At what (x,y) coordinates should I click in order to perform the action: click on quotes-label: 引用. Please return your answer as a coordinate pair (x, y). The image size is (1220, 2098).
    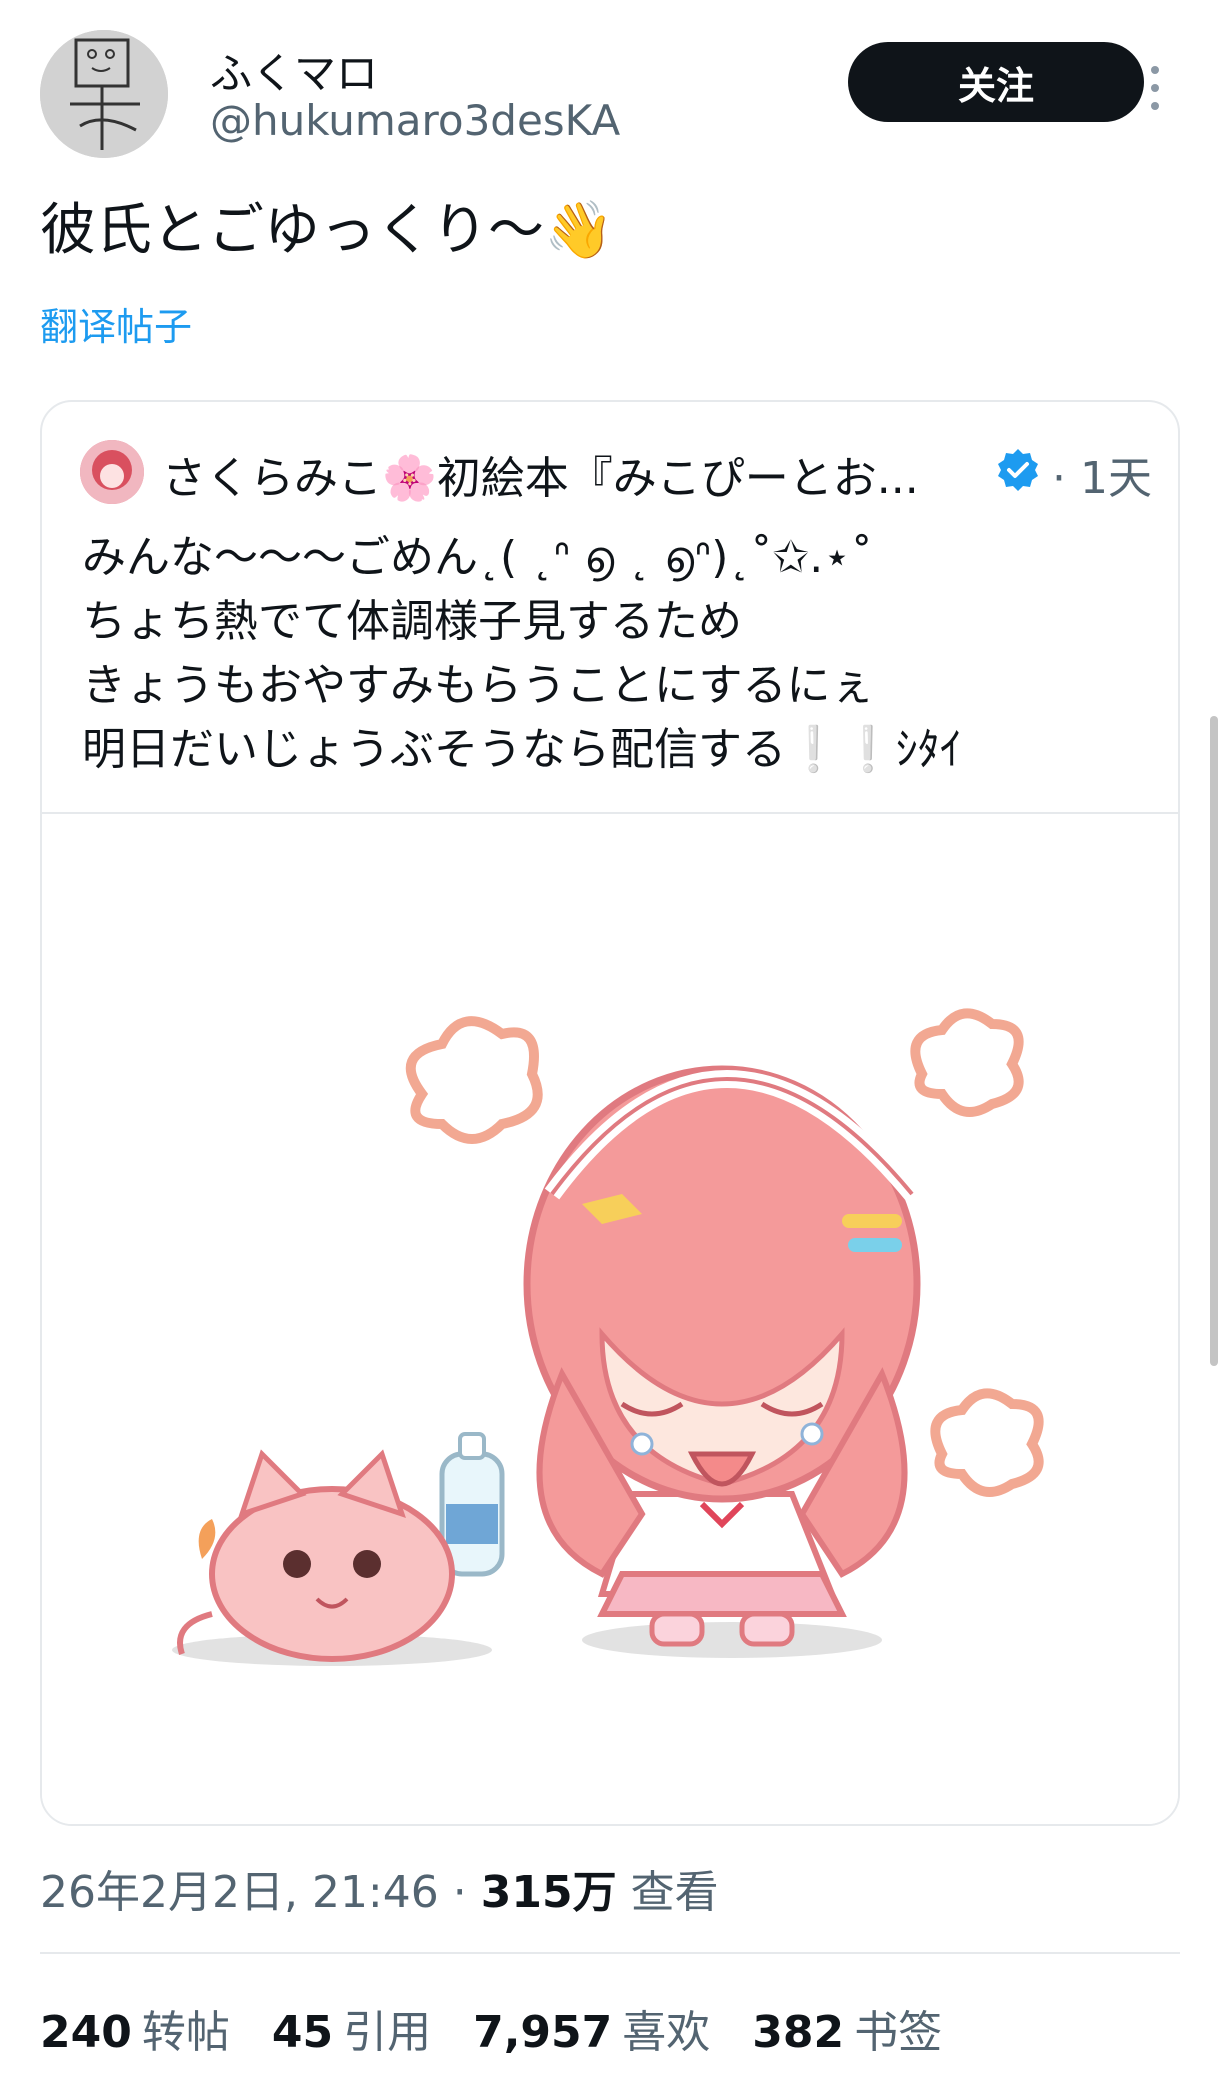
    Looking at the image, I should click on (387, 2032).